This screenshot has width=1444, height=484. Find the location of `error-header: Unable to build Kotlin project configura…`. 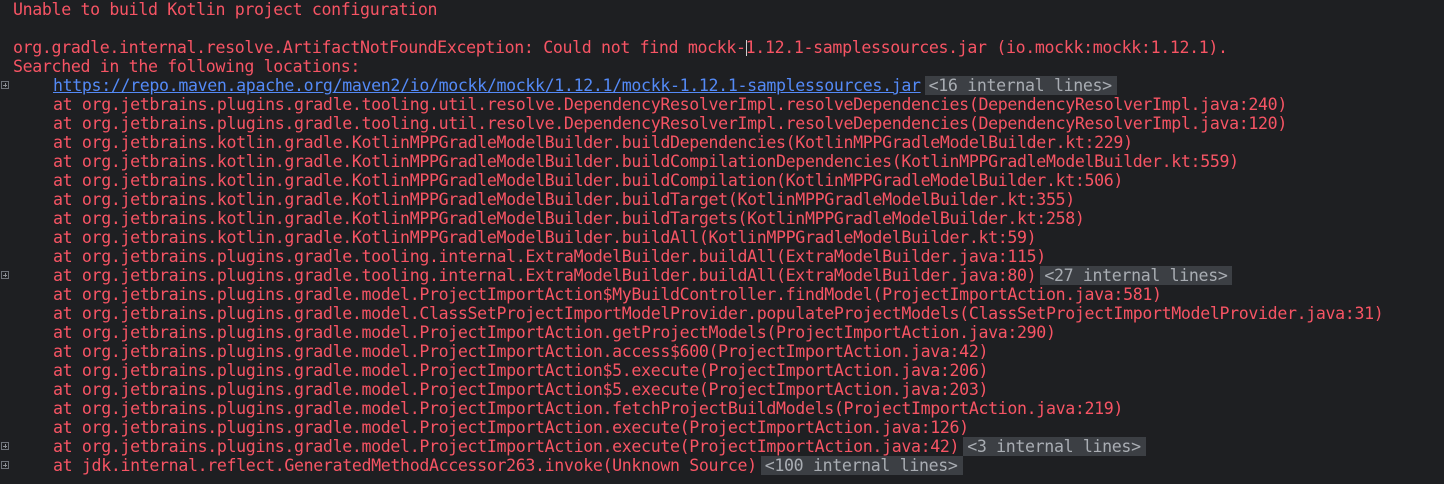

error-header: Unable to build Kotlin project configura… is located at coordinates (225, 9).